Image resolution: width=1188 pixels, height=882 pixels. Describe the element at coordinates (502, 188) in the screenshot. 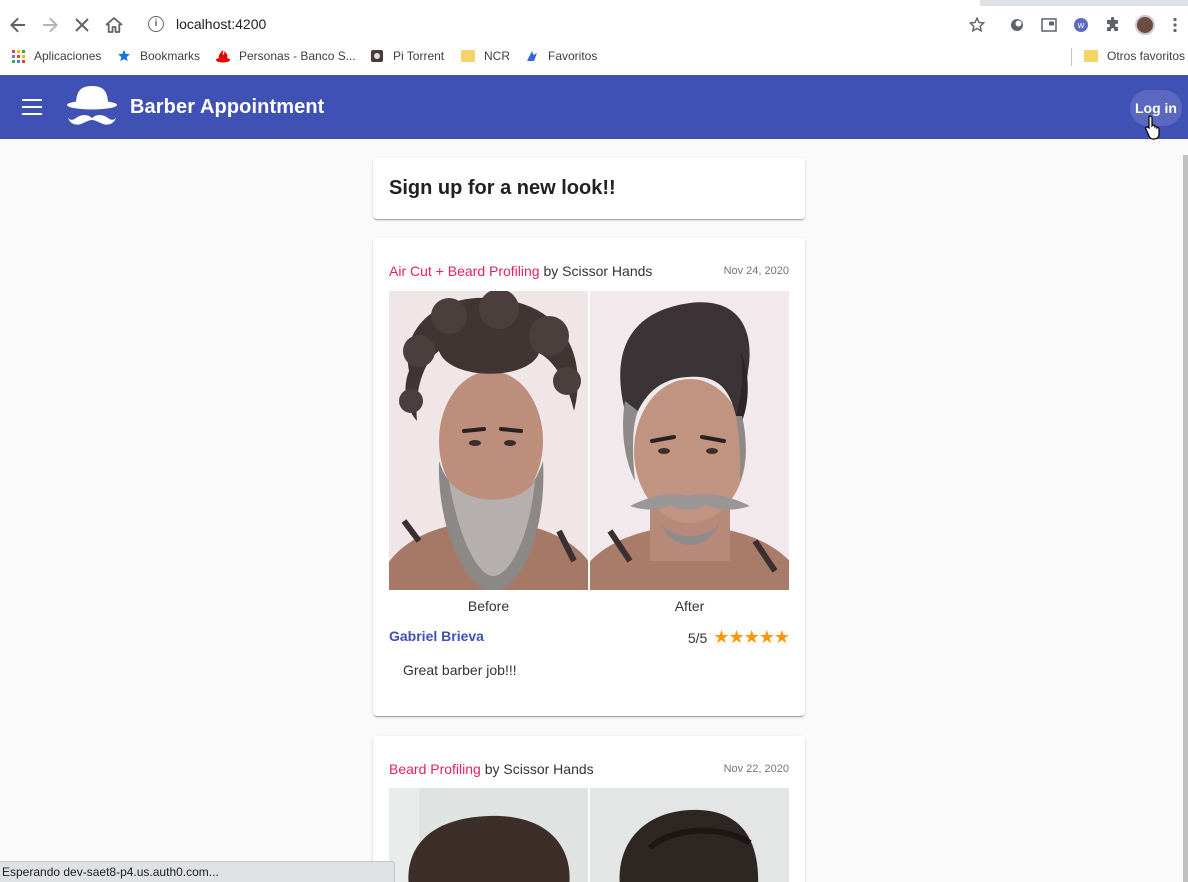

I see `signup-title: Sign up for a new look!!` at that location.